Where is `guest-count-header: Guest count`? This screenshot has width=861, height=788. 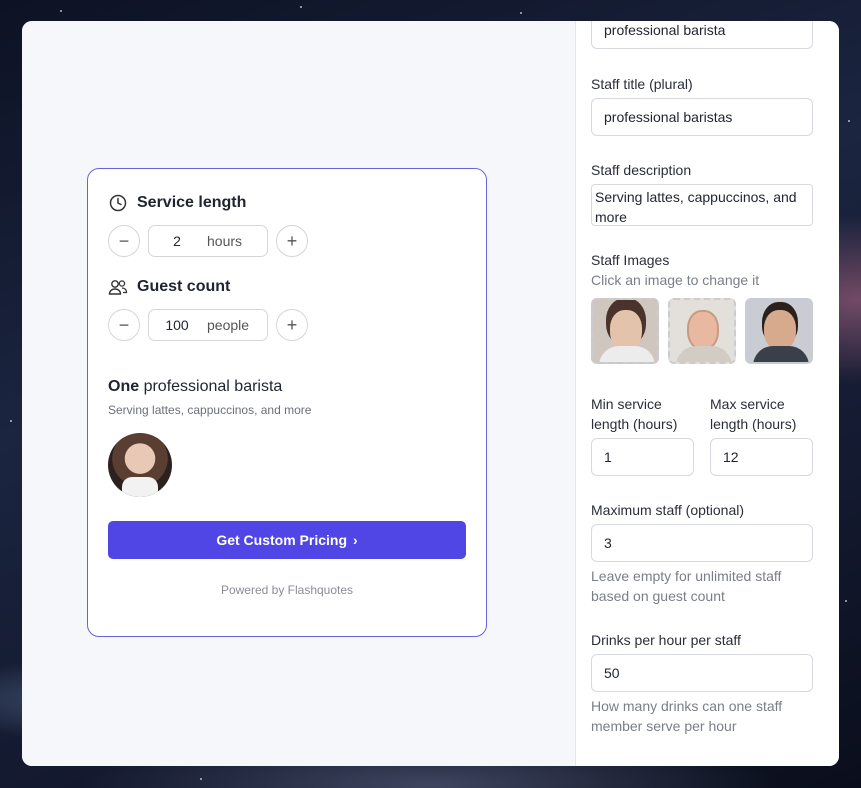 guest-count-header: Guest count is located at coordinates (169, 287).